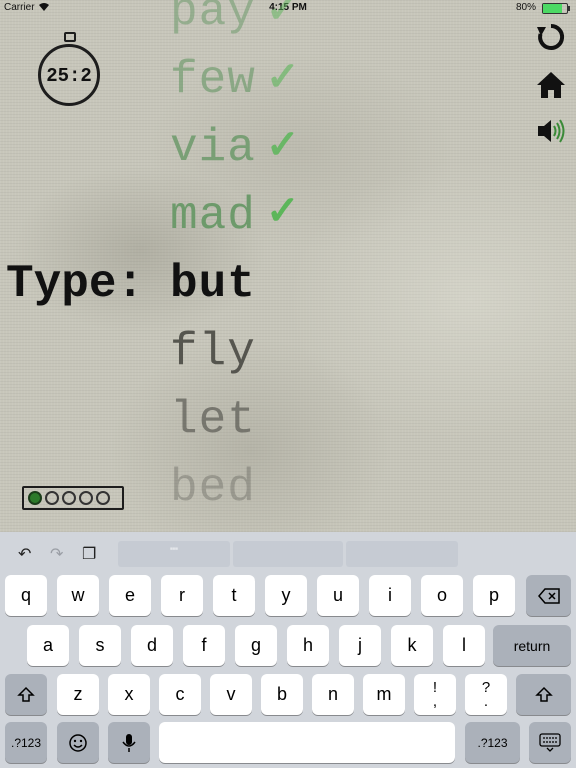 The image size is (576, 768). Describe the element at coordinates (152, 645) in the screenshot. I see `key-d: d` at that location.